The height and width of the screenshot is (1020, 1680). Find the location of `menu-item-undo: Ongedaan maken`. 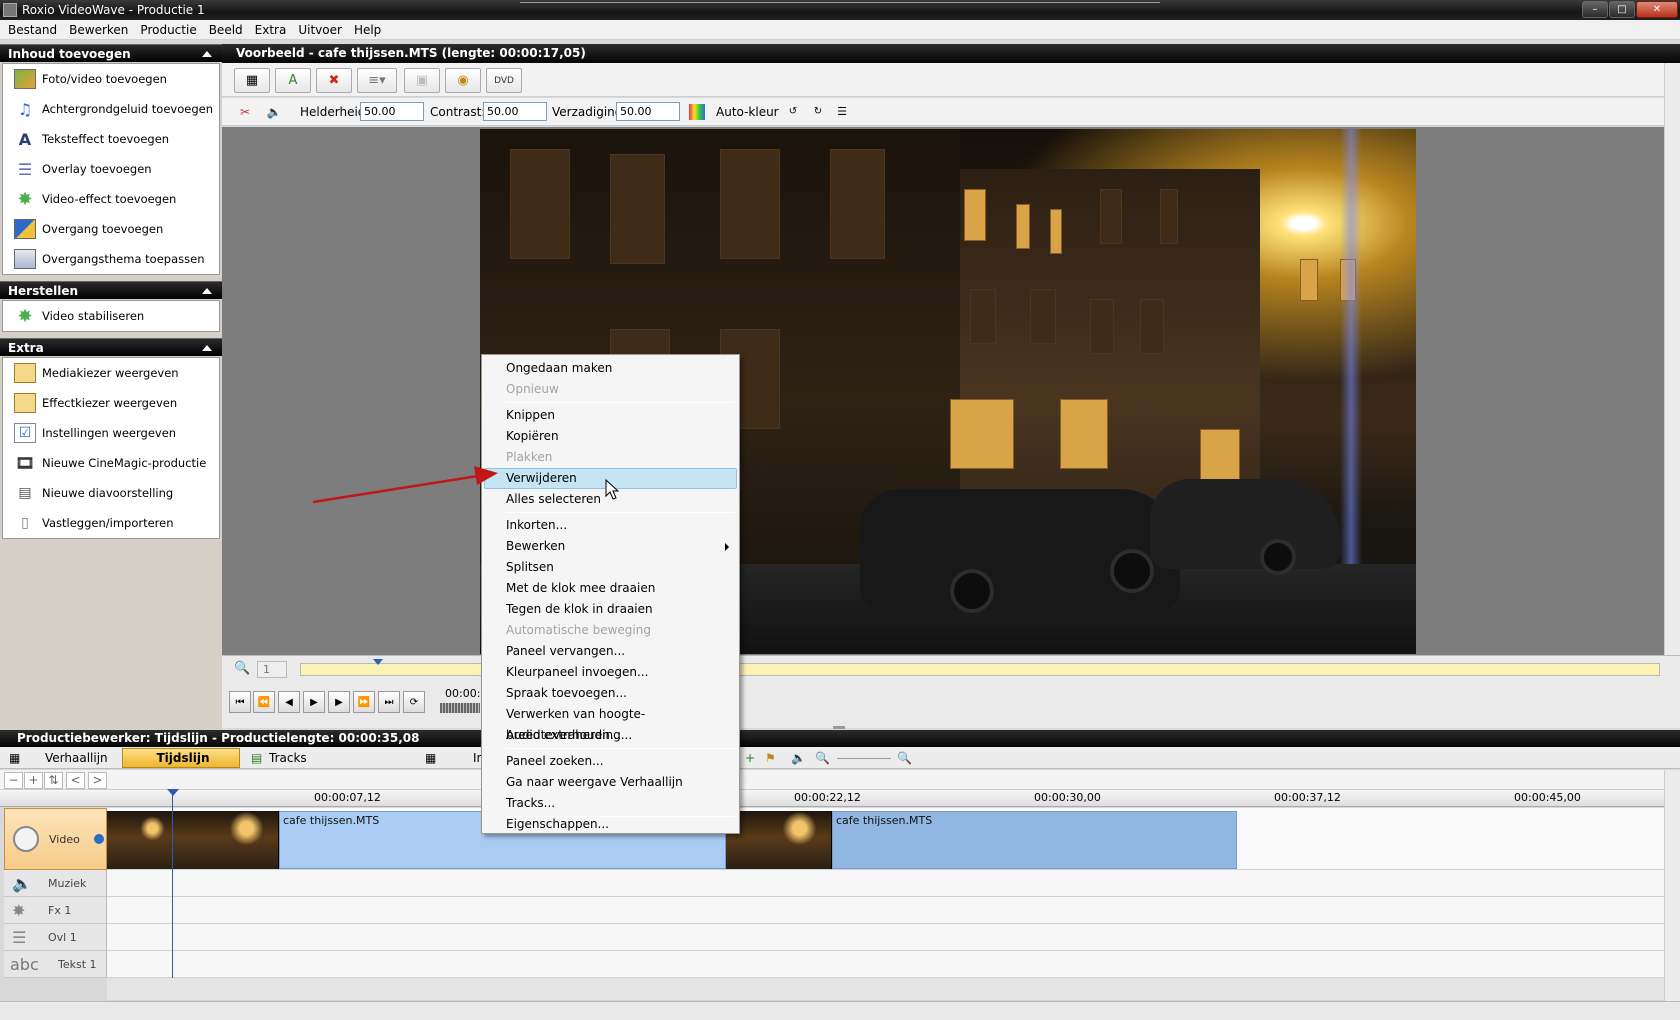

menu-item-undo: Ongedaan maken is located at coordinates (610, 368).